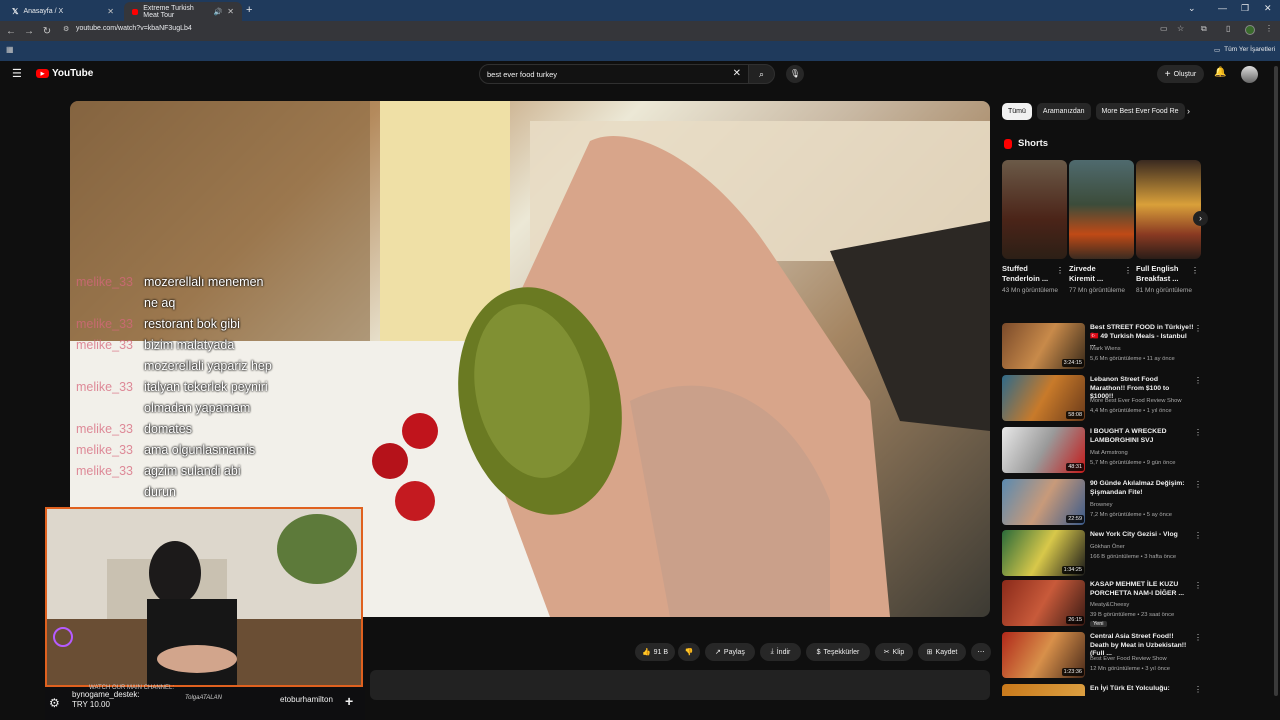  What do you see at coordinates (1105, 349) in the screenshot?
I see `channel-name: Mark Wiens` at bounding box center [1105, 349].